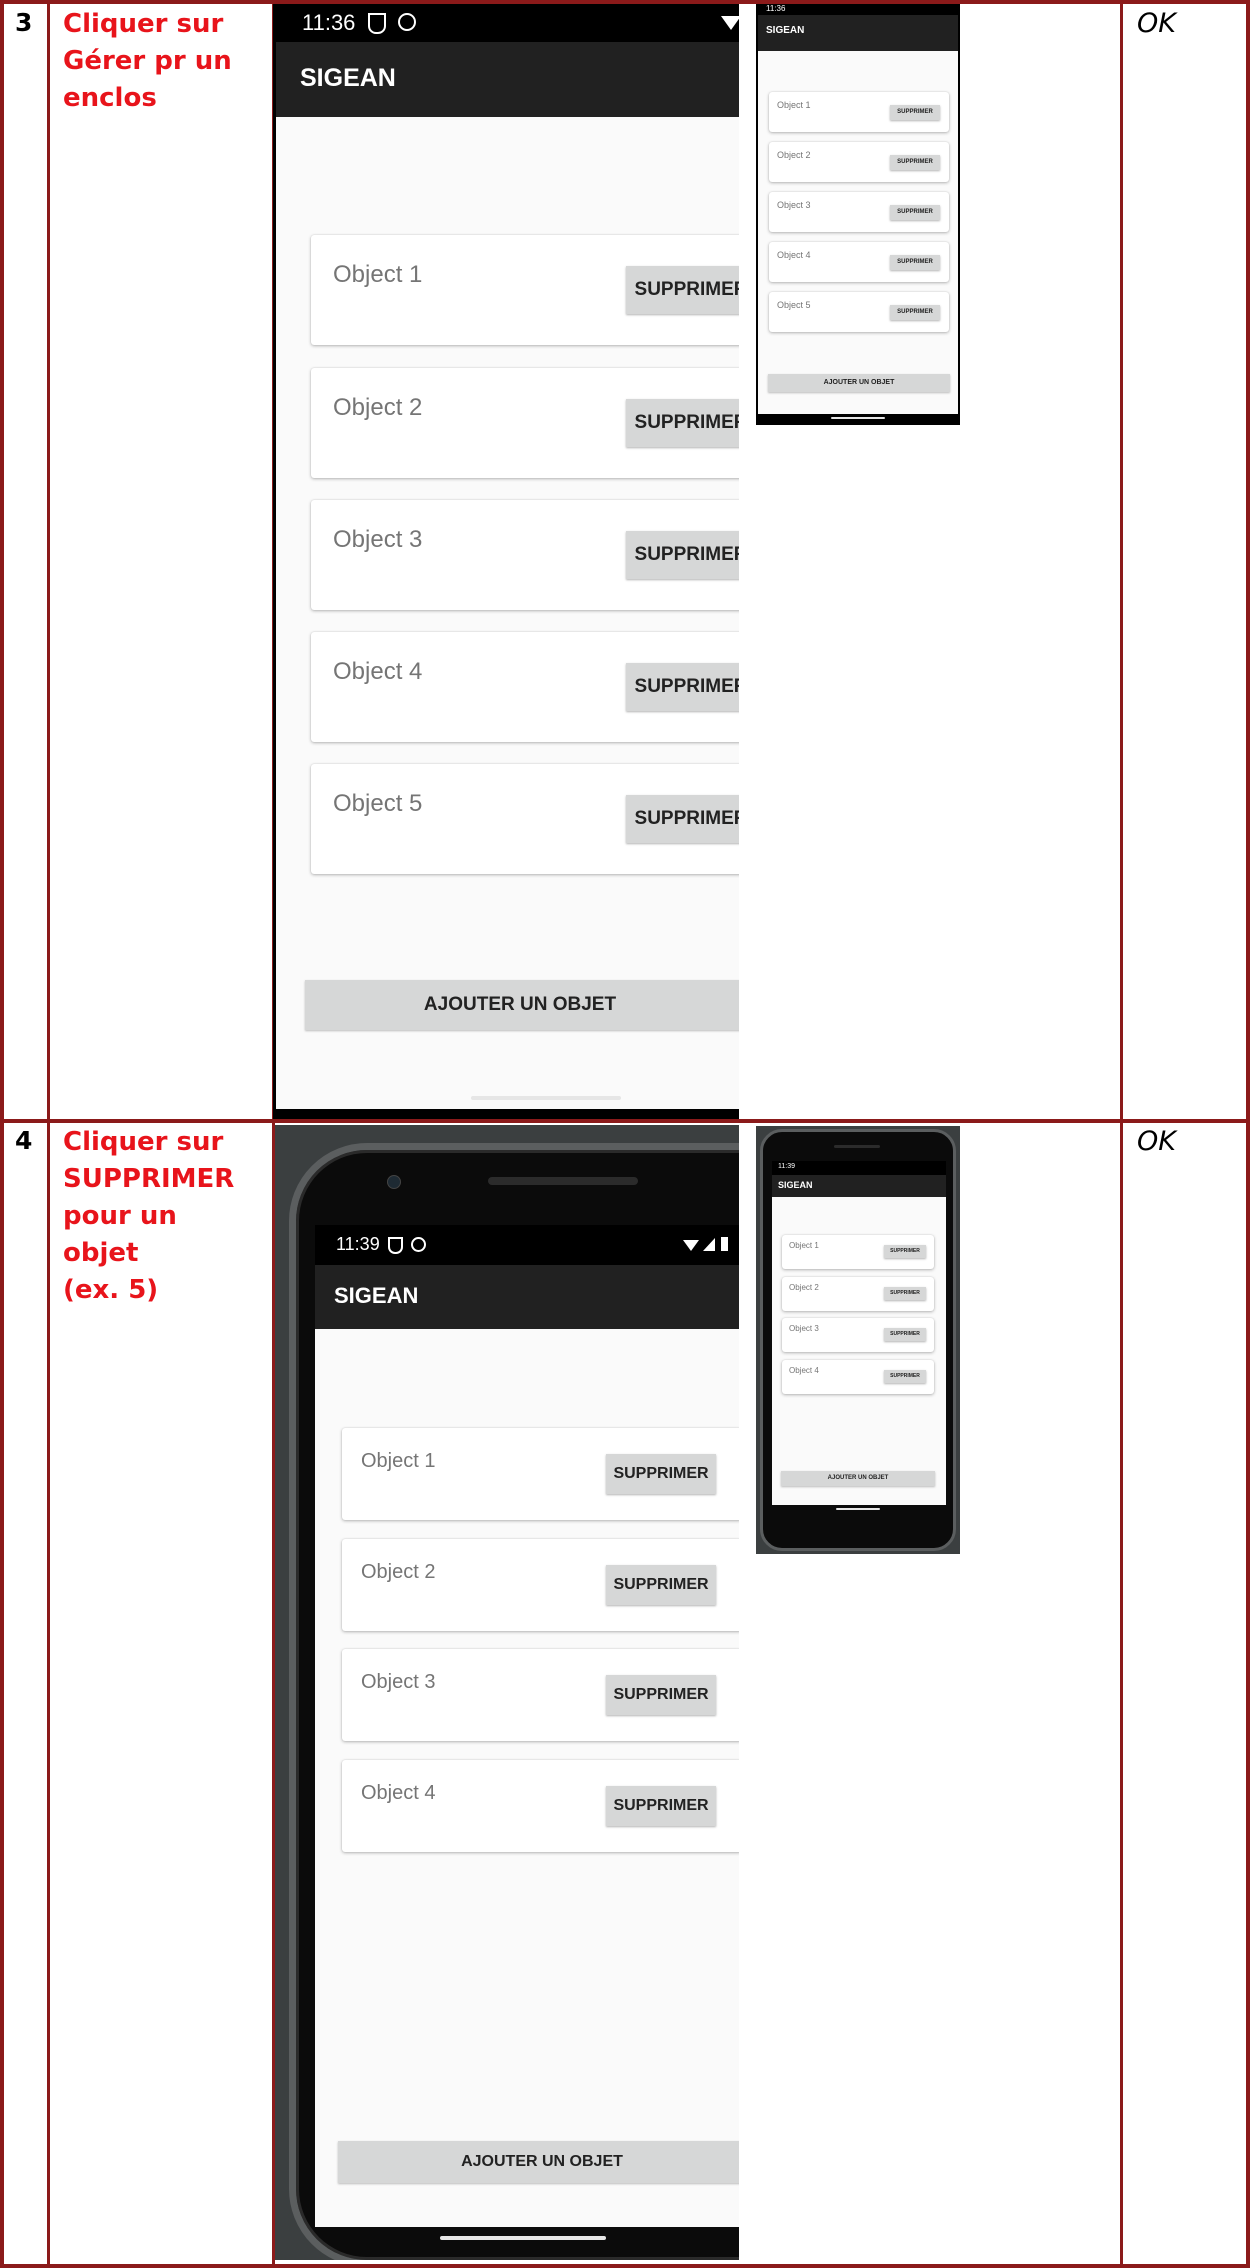 The image size is (1250, 2268). I want to click on thumbnail-object-label: Object 1, so click(804, 1245).